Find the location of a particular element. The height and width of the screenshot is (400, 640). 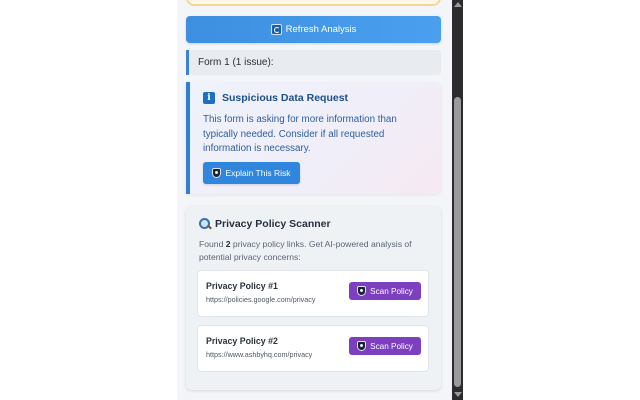

policy-name: Privacy Policy #1 is located at coordinates (242, 286).